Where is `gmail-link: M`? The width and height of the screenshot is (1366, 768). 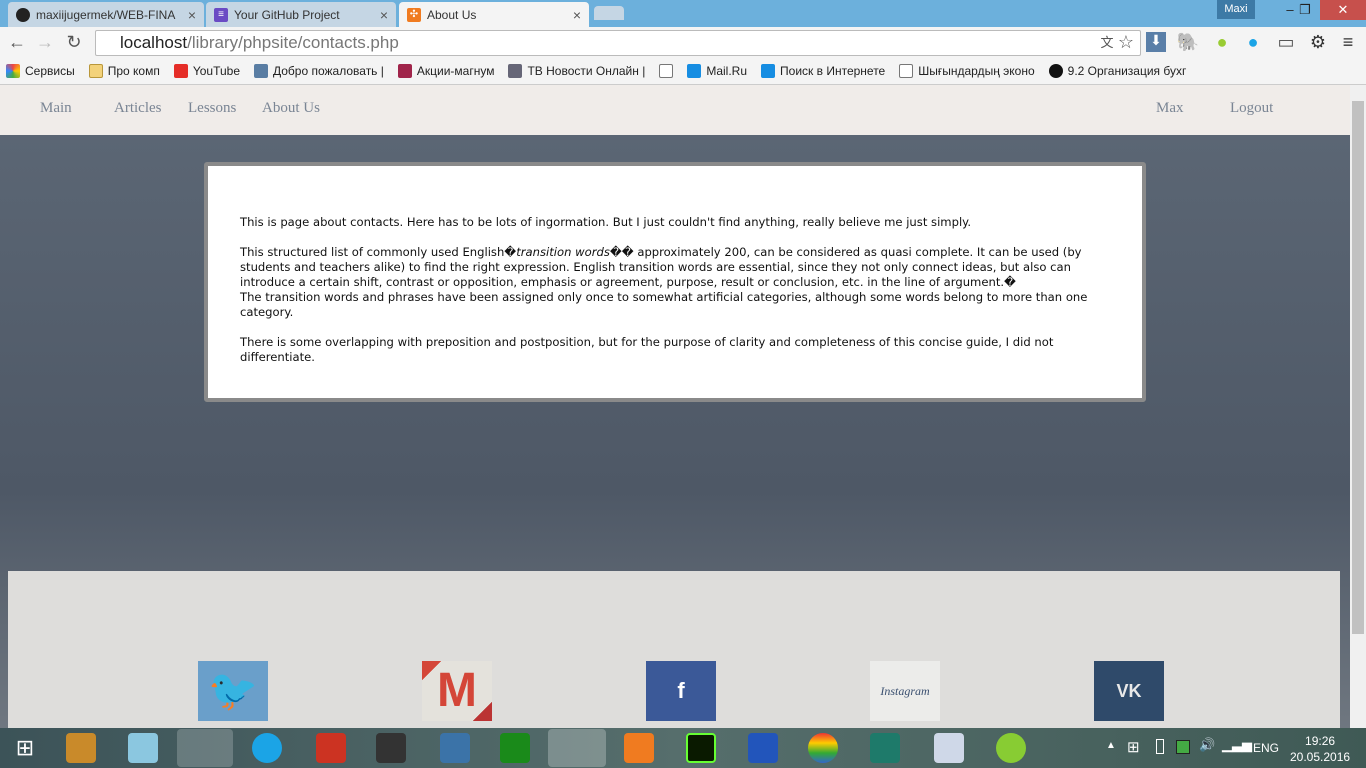 gmail-link: M is located at coordinates (457, 691).